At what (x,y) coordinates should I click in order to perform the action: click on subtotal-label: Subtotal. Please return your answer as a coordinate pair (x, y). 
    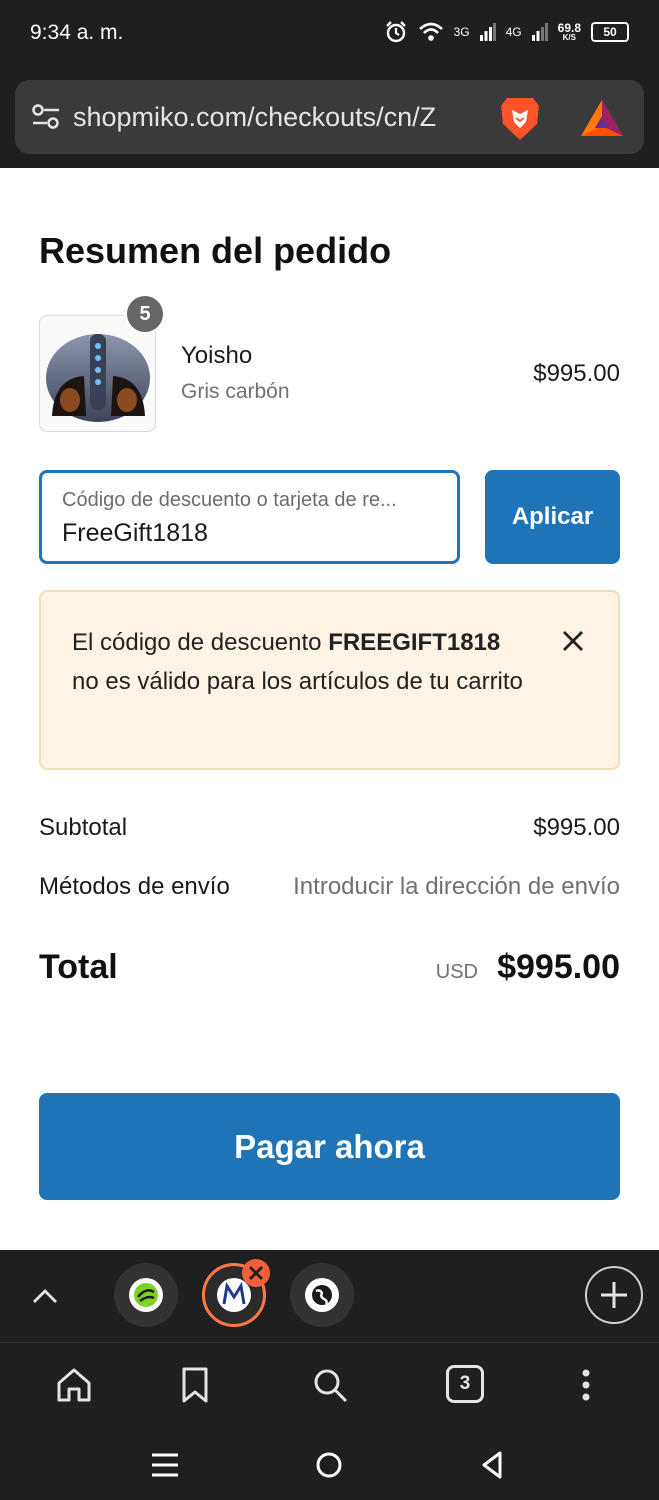
    Looking at the image, I should click on (83, 827).